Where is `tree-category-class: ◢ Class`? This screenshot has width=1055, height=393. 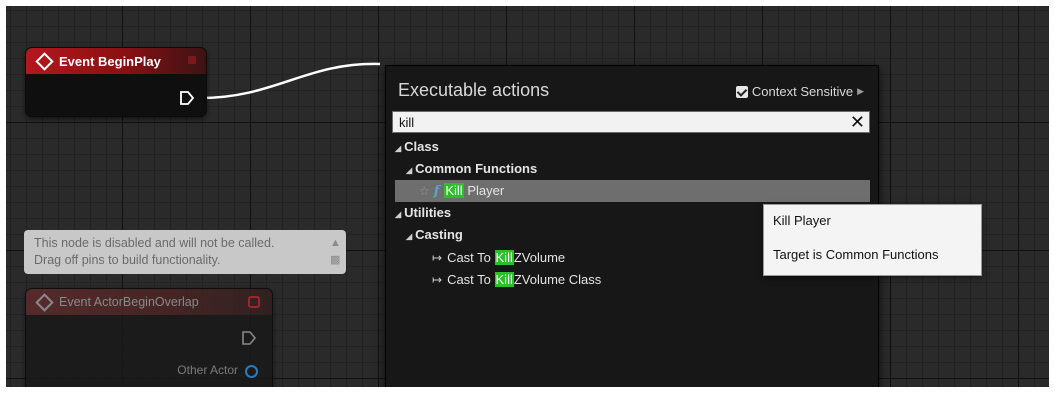
tree-category-class: ◢ Class is located at coordinates (417, 147).